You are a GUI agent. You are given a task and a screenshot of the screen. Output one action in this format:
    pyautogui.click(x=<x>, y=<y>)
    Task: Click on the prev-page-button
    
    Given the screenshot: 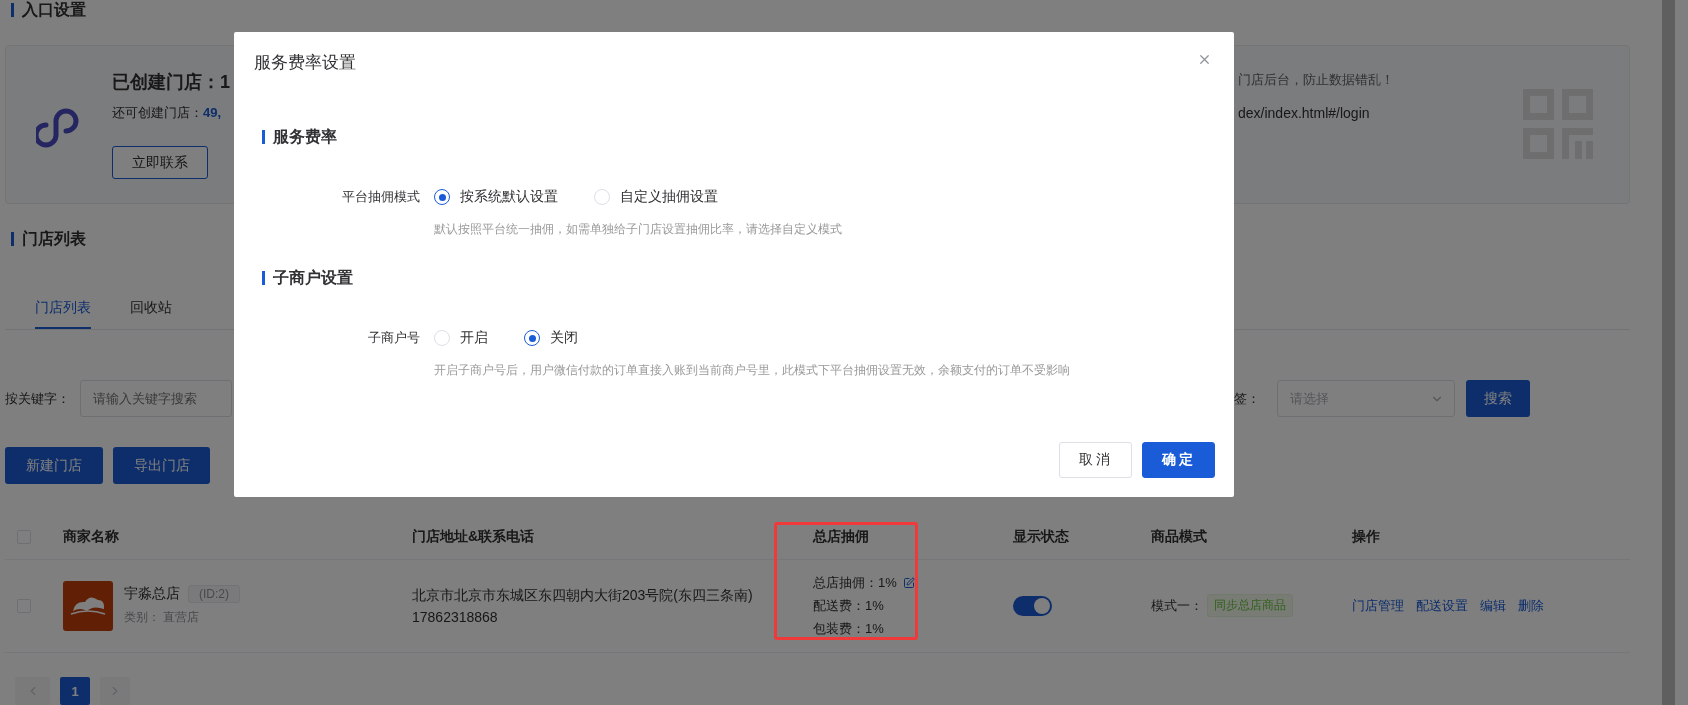 What is the action you would take?
    pyautogui.click(x=32, y=691)
    